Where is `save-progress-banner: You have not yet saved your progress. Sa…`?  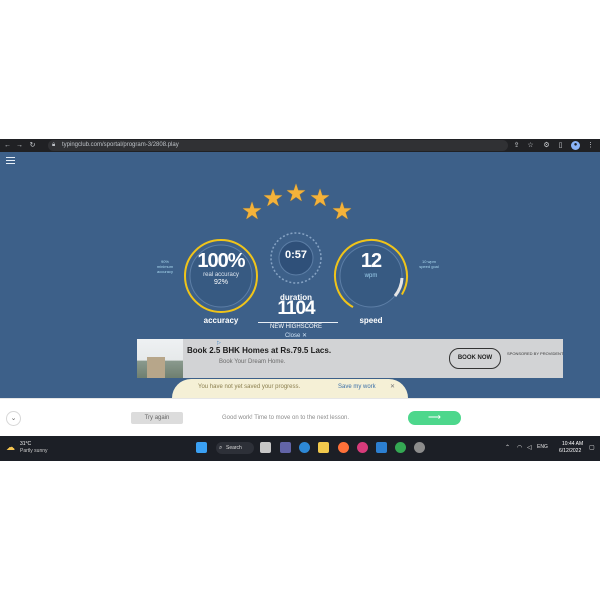 save-progress-banner: You have not yet saved your progress. Sa… is located at coordinates (290, 388).